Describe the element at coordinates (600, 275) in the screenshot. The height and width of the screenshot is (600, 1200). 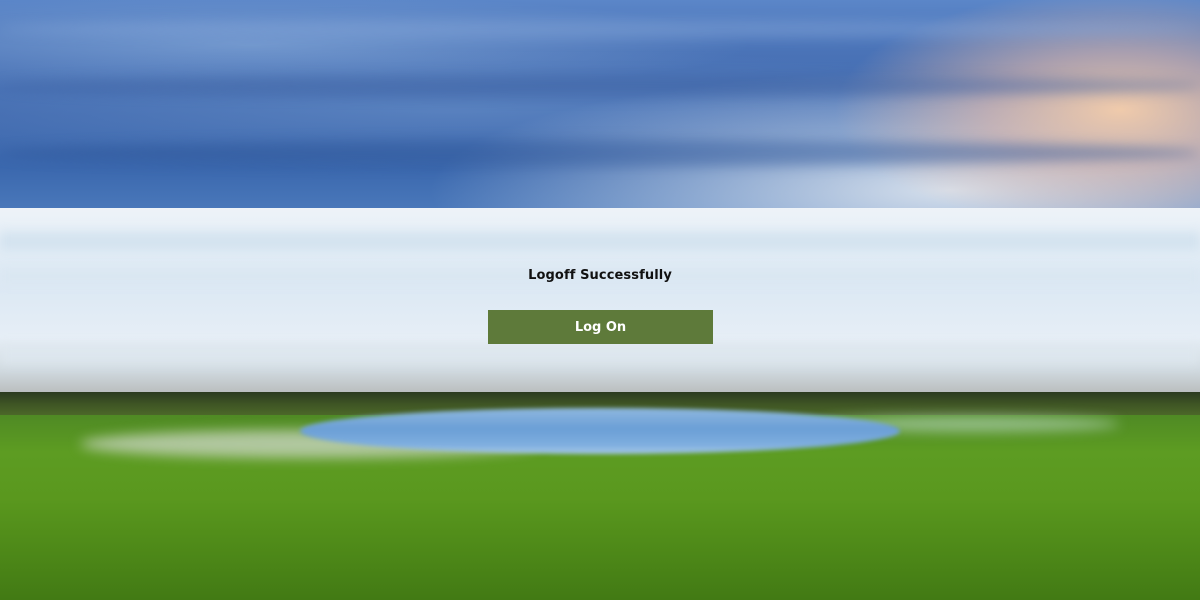
I see `logoff-message: Logoff Successfully` at that location.